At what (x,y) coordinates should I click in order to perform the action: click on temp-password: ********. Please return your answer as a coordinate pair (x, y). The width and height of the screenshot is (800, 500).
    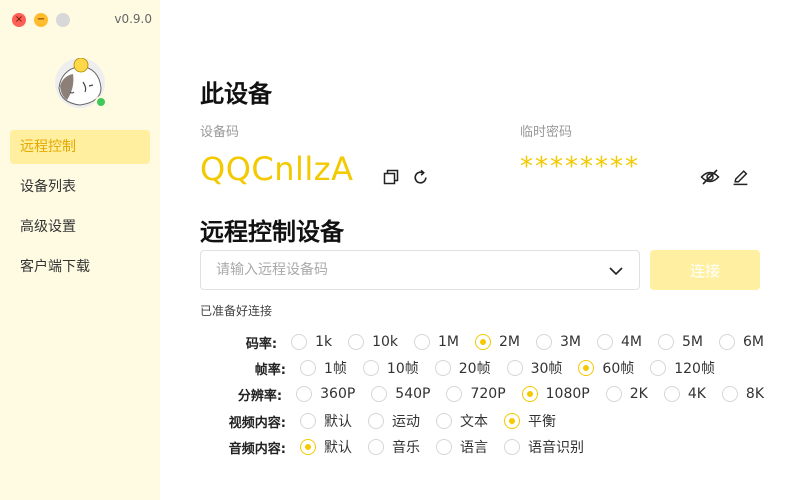
    Looking at the image, I should click on (580, 167).